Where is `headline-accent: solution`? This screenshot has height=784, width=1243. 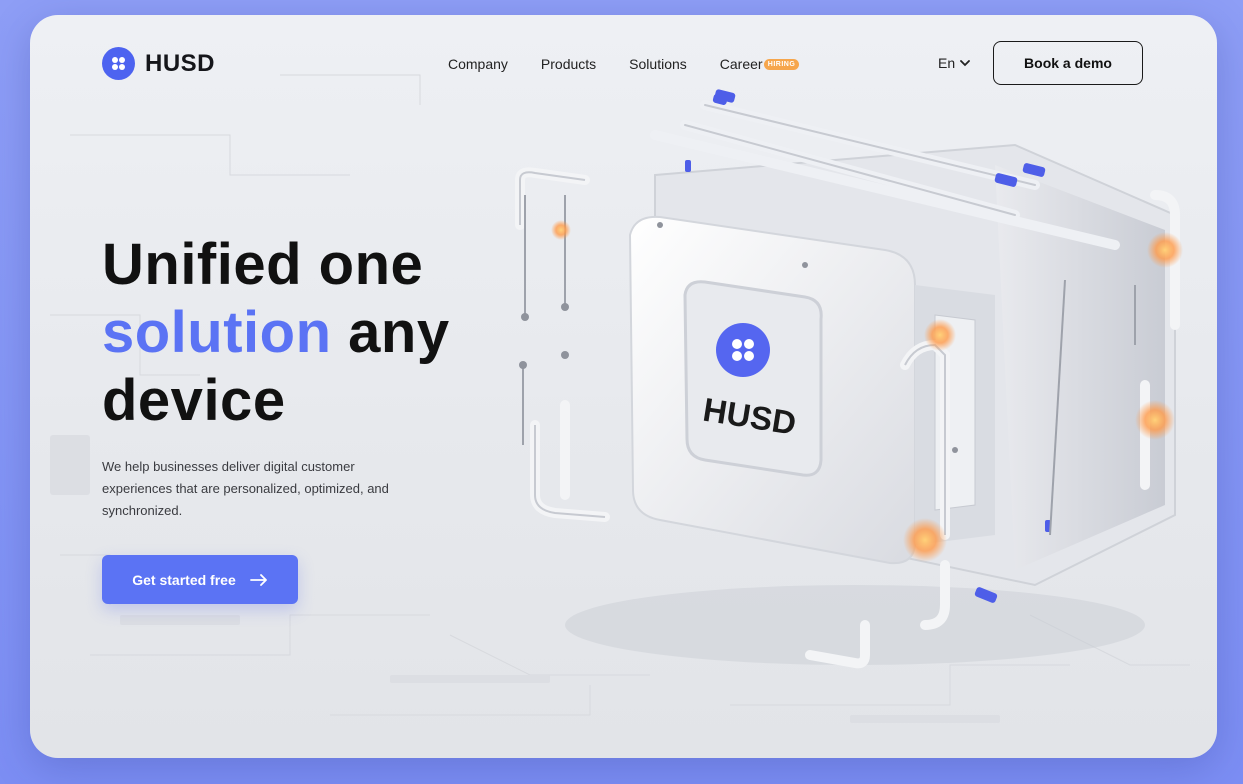
headline-accent: solution is located at coordinates (217, 332).